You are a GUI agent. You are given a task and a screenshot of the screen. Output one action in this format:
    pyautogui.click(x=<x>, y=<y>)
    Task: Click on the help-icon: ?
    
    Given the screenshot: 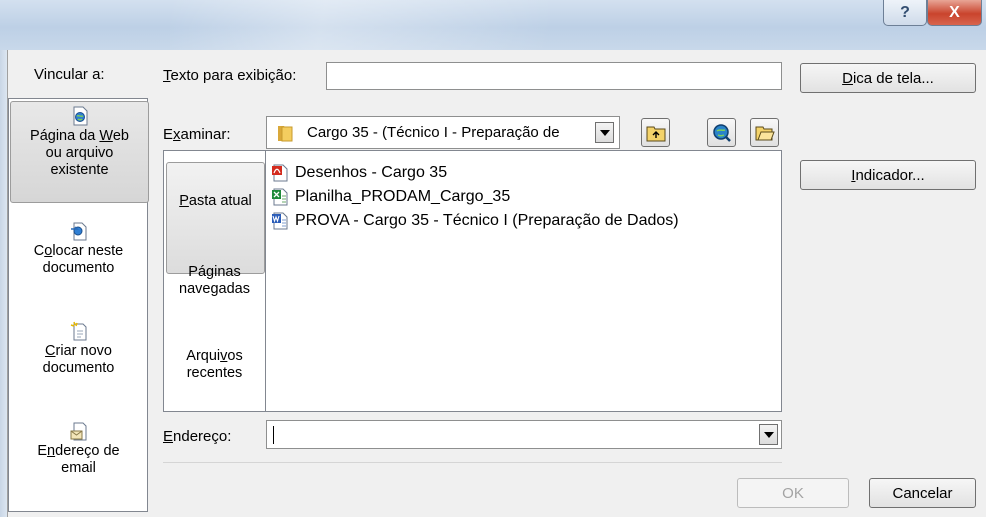 What is the action you would take?
    pyautogui.click(x=905, y=12)
    